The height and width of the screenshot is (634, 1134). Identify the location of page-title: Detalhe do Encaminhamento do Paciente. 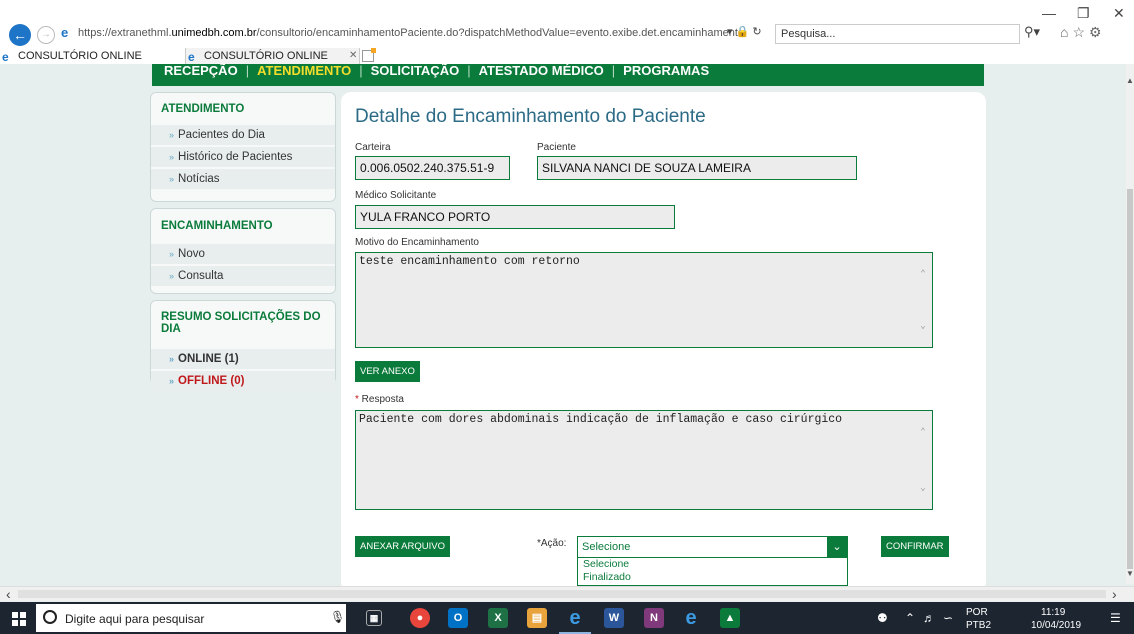
(530, 116).